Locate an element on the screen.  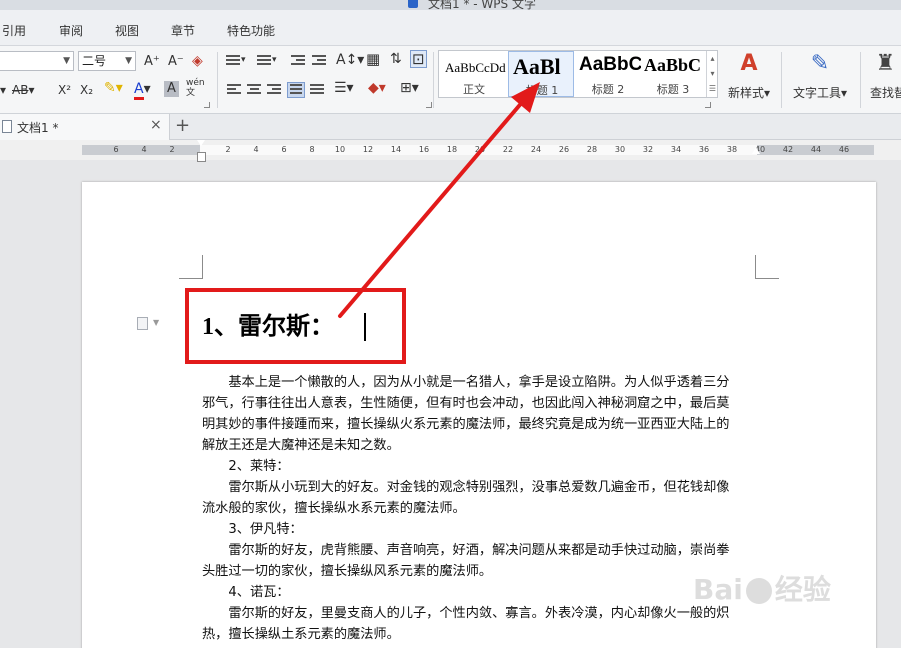
first-line-indent-marker is located at coordinates (201, 143).